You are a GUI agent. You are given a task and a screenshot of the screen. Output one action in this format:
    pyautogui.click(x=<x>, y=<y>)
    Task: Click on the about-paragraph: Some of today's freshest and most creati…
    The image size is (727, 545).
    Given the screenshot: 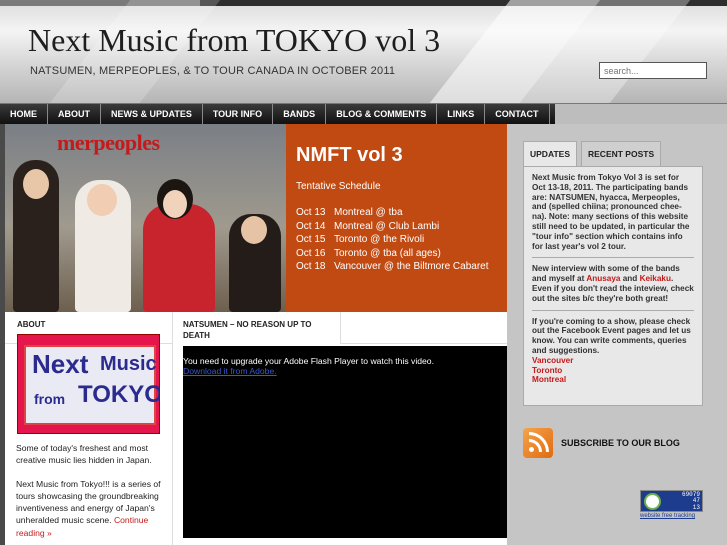 What is the action you would take?
    pyautogui.click(x=84, y=454)
    